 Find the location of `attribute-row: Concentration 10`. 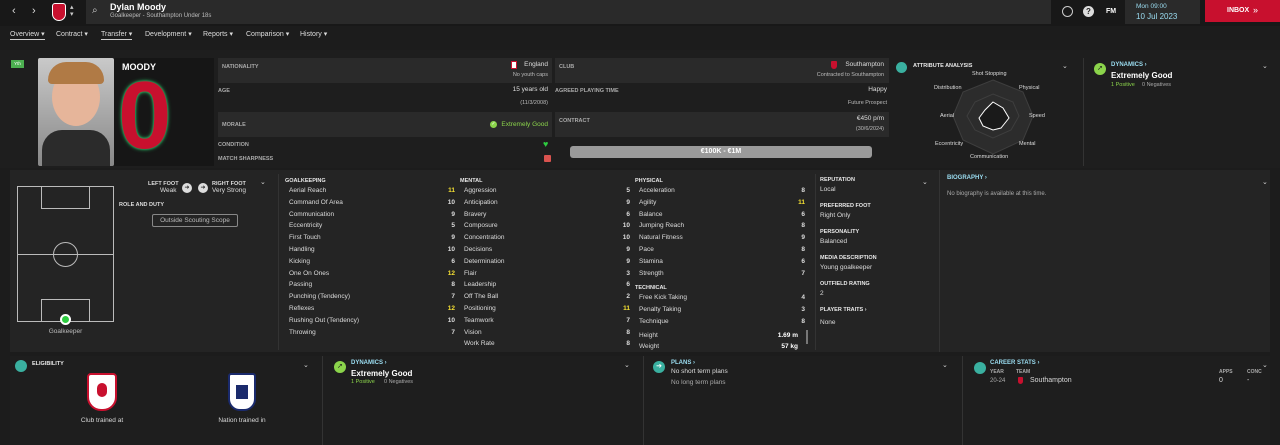

attribute-row: Concentration 10 is located at coordinates (545, 237).